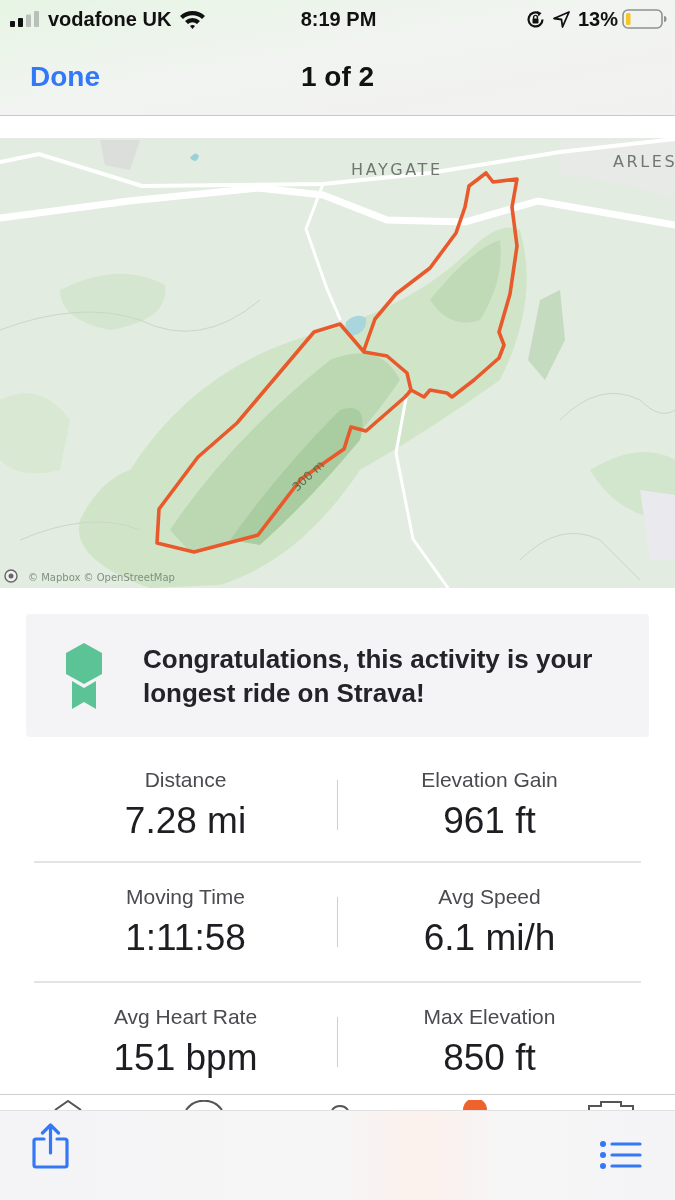 The width and height of the screenshot is (675, 1200). What do you see at coordinates (621, 1155) in the screenshot?
I see `list-icon` at bounding box center [621, 1155].